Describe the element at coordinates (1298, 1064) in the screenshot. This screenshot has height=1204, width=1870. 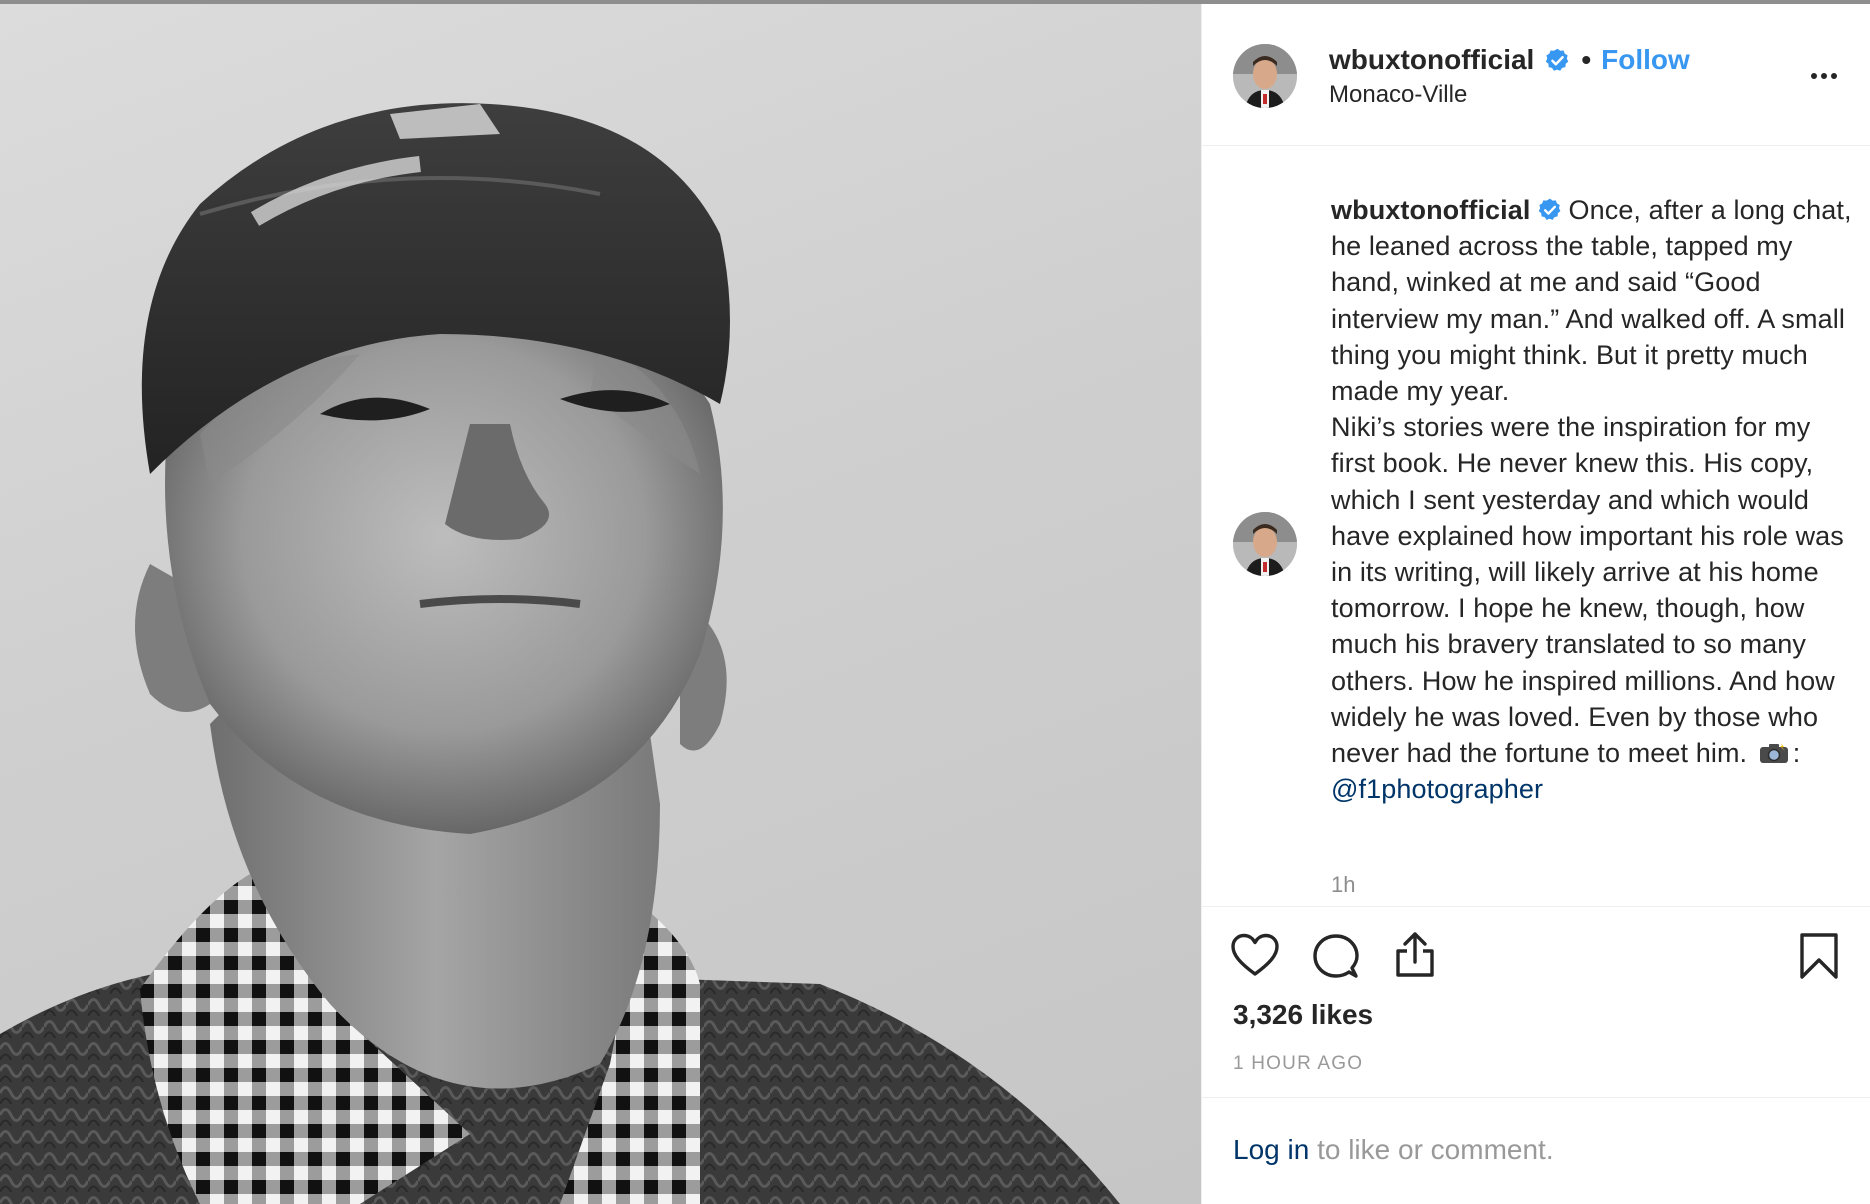
I see `post-time-ago: 1 HOUR AGO` at that location.